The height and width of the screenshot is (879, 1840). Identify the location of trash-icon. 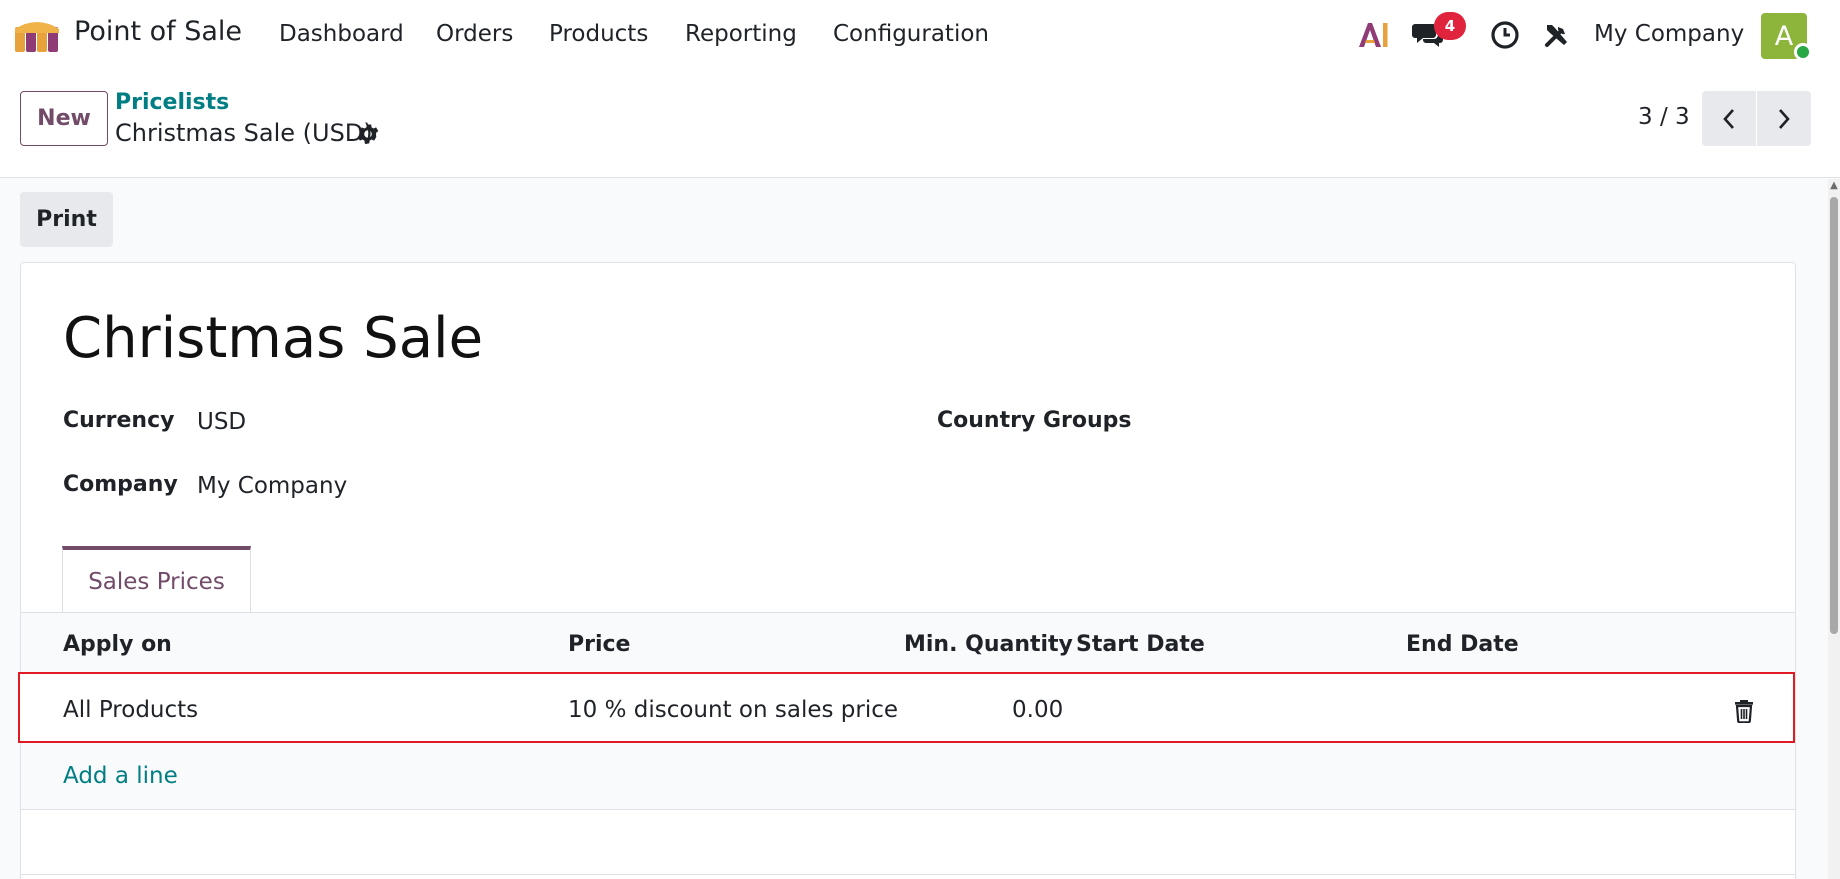
(1744, 710).